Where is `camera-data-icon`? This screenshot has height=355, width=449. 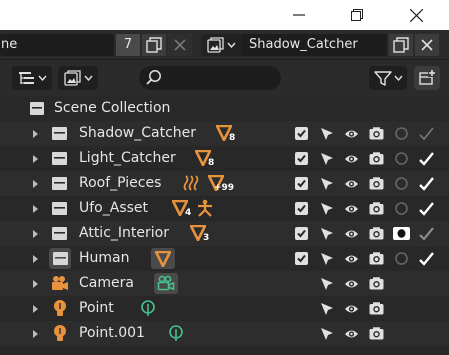
camera-data-icon is located at coordinates (166, 283).